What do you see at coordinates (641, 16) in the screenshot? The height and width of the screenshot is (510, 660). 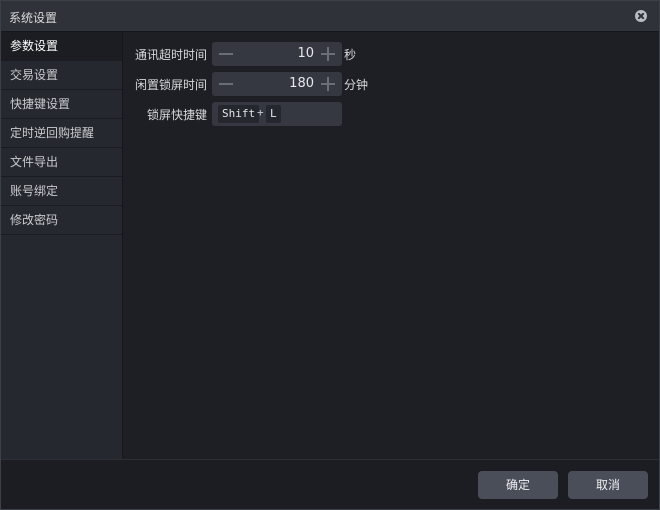 I see `close-icon` at bounding box center [641, 16].